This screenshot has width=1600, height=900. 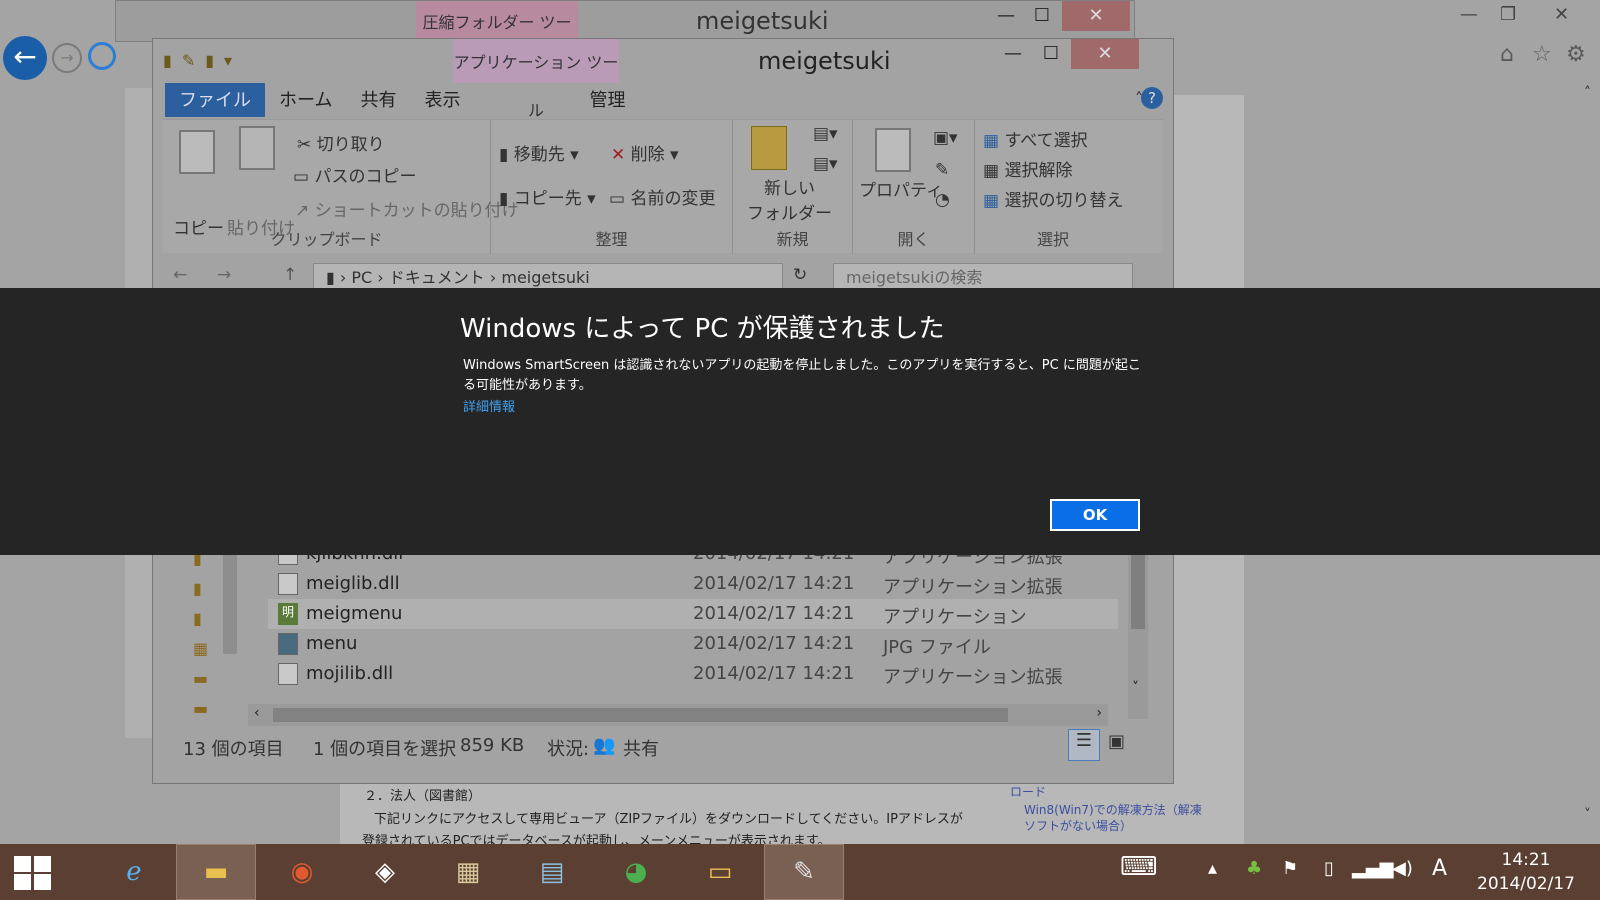 I want to click on invert-selection-button: ▦ 選択の切り替え, so click(x=1053, y=198).